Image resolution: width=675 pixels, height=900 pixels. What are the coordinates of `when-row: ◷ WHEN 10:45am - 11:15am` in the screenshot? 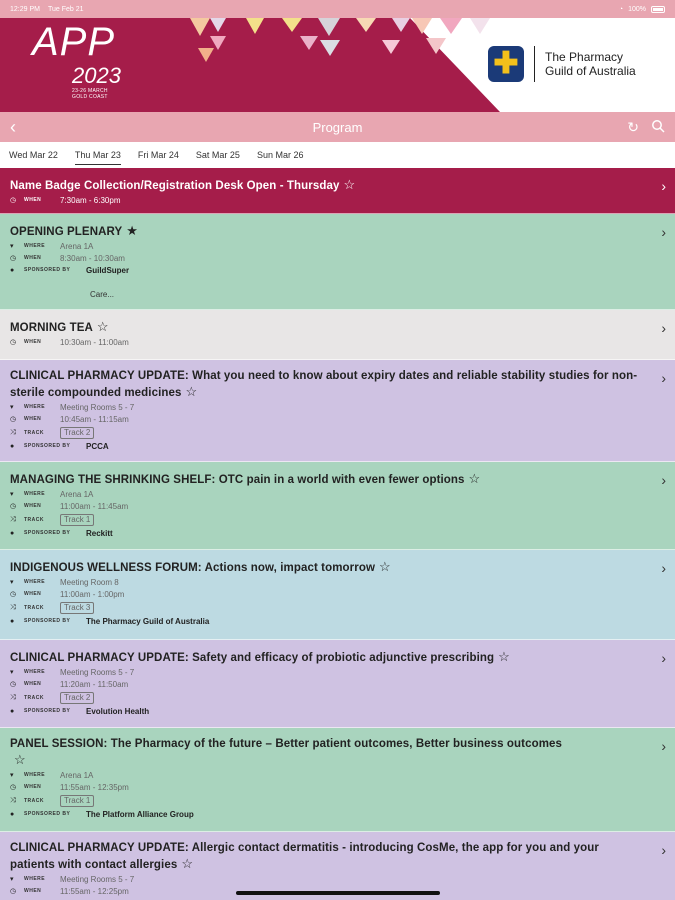 It's located at (69, 419).